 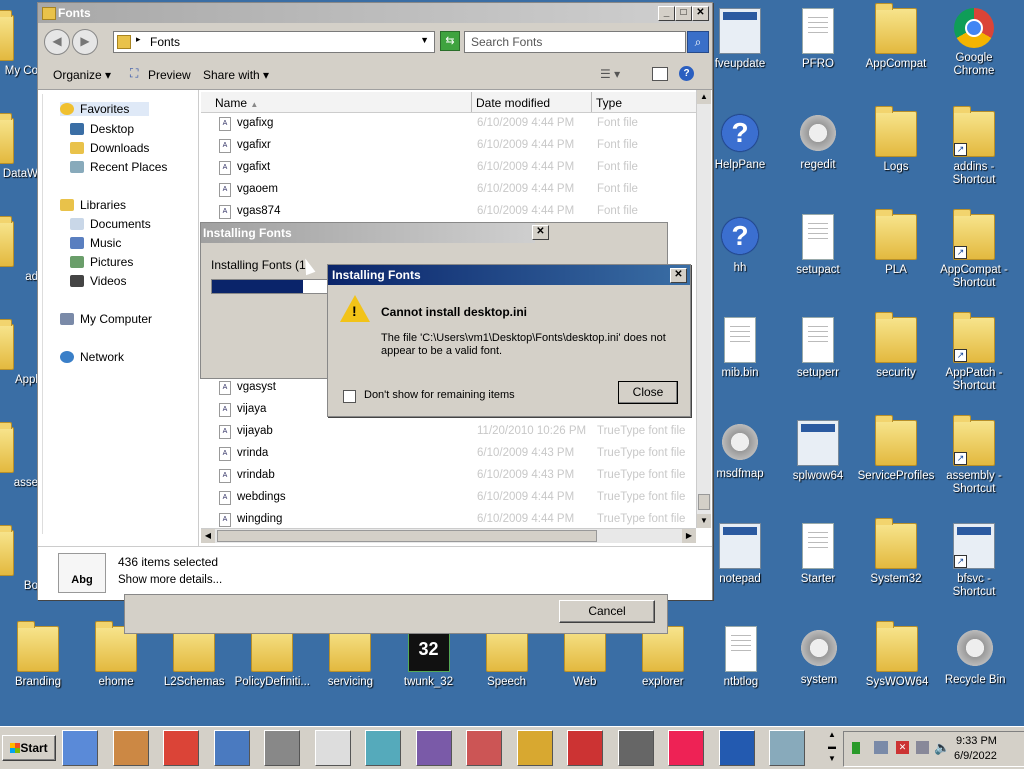 I want to click on nav-downloads: Downloads, so click(x=109, y=148).